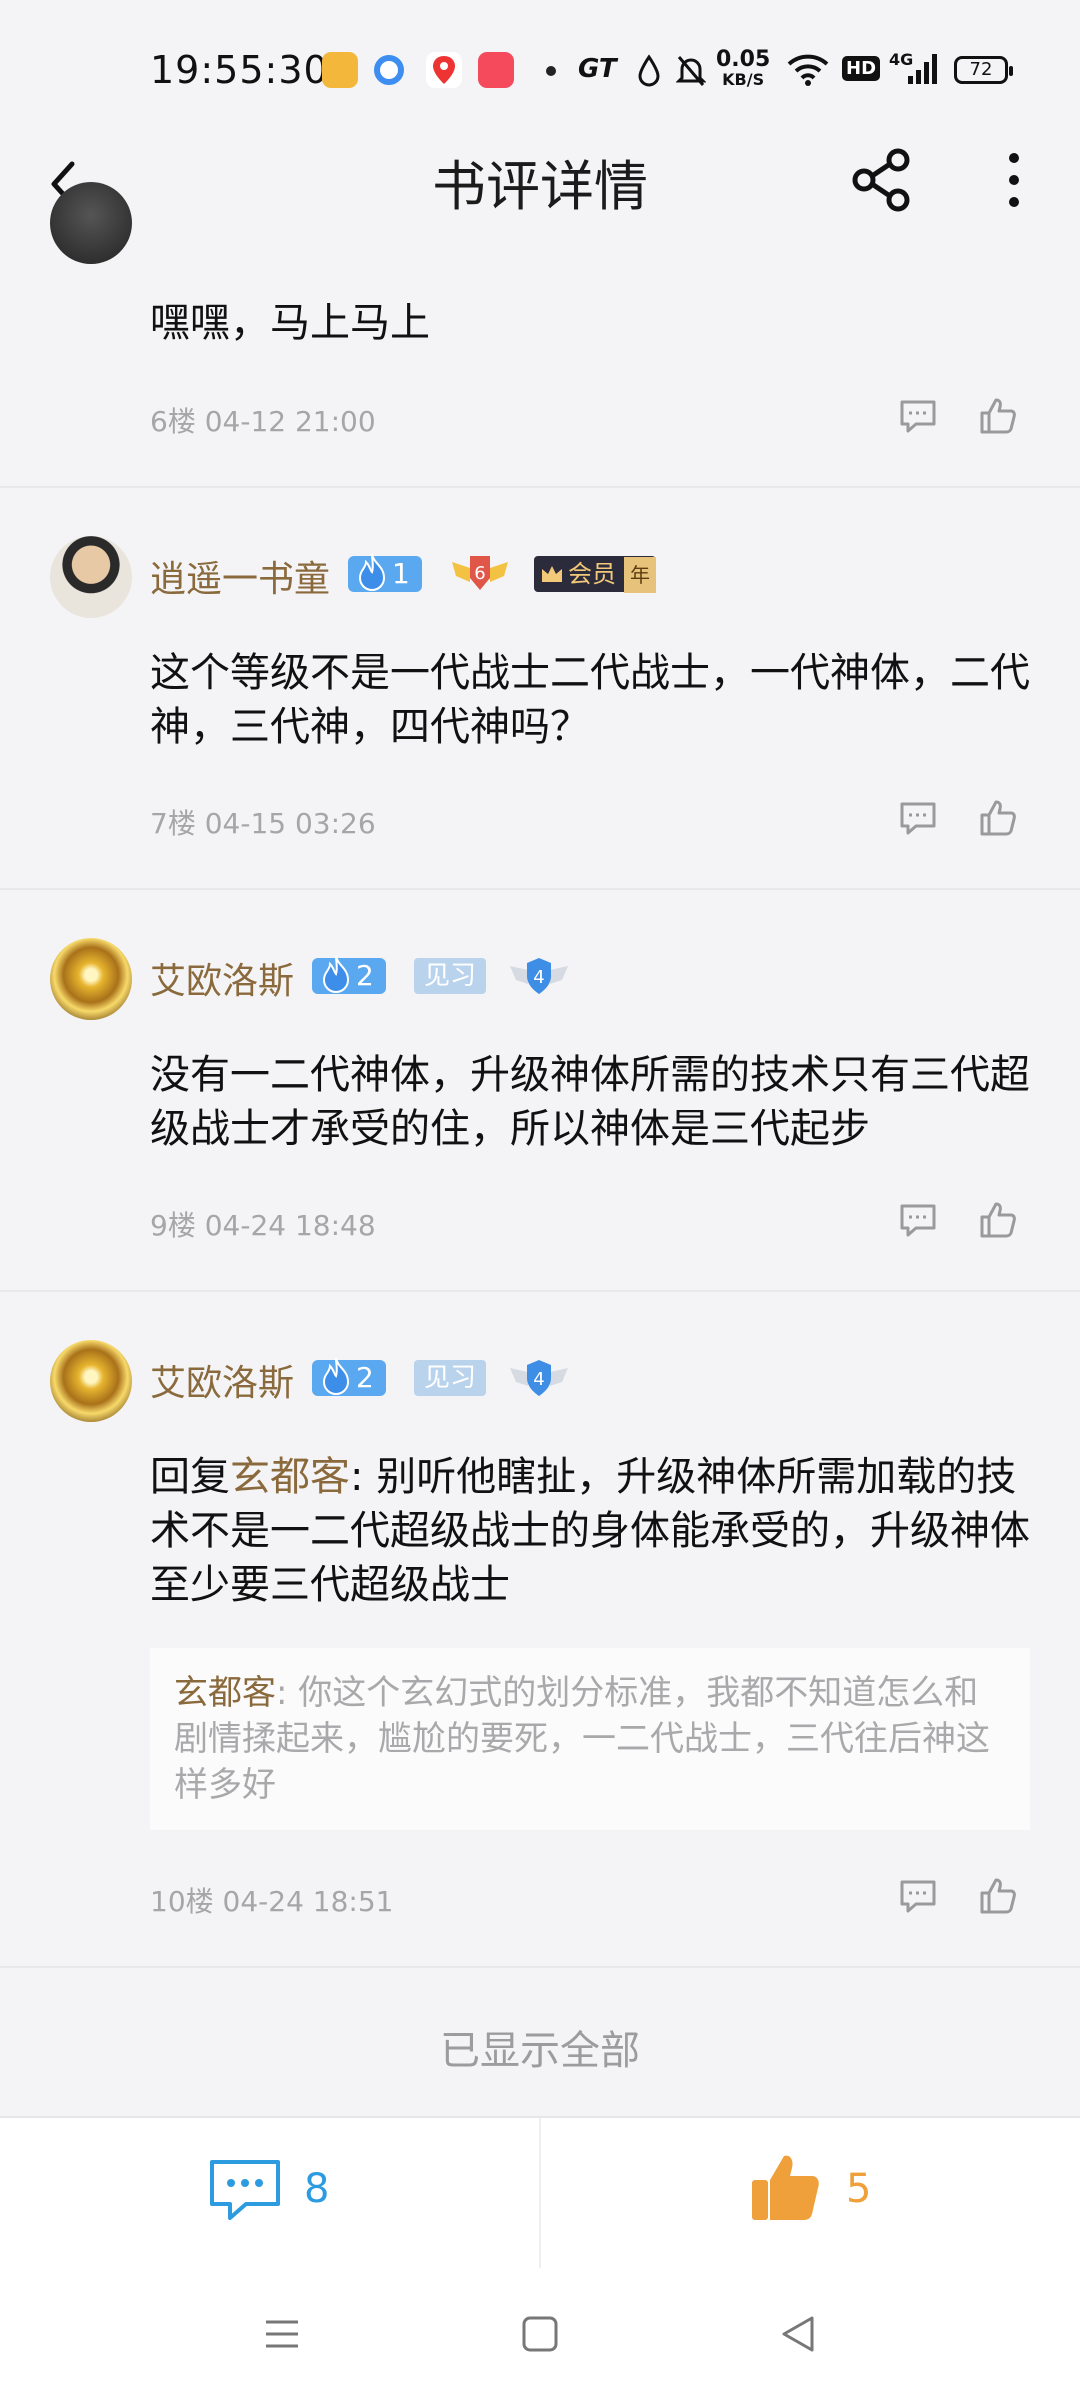  I want to click on thumbs-up-filled-icon, so click(785, 2187).